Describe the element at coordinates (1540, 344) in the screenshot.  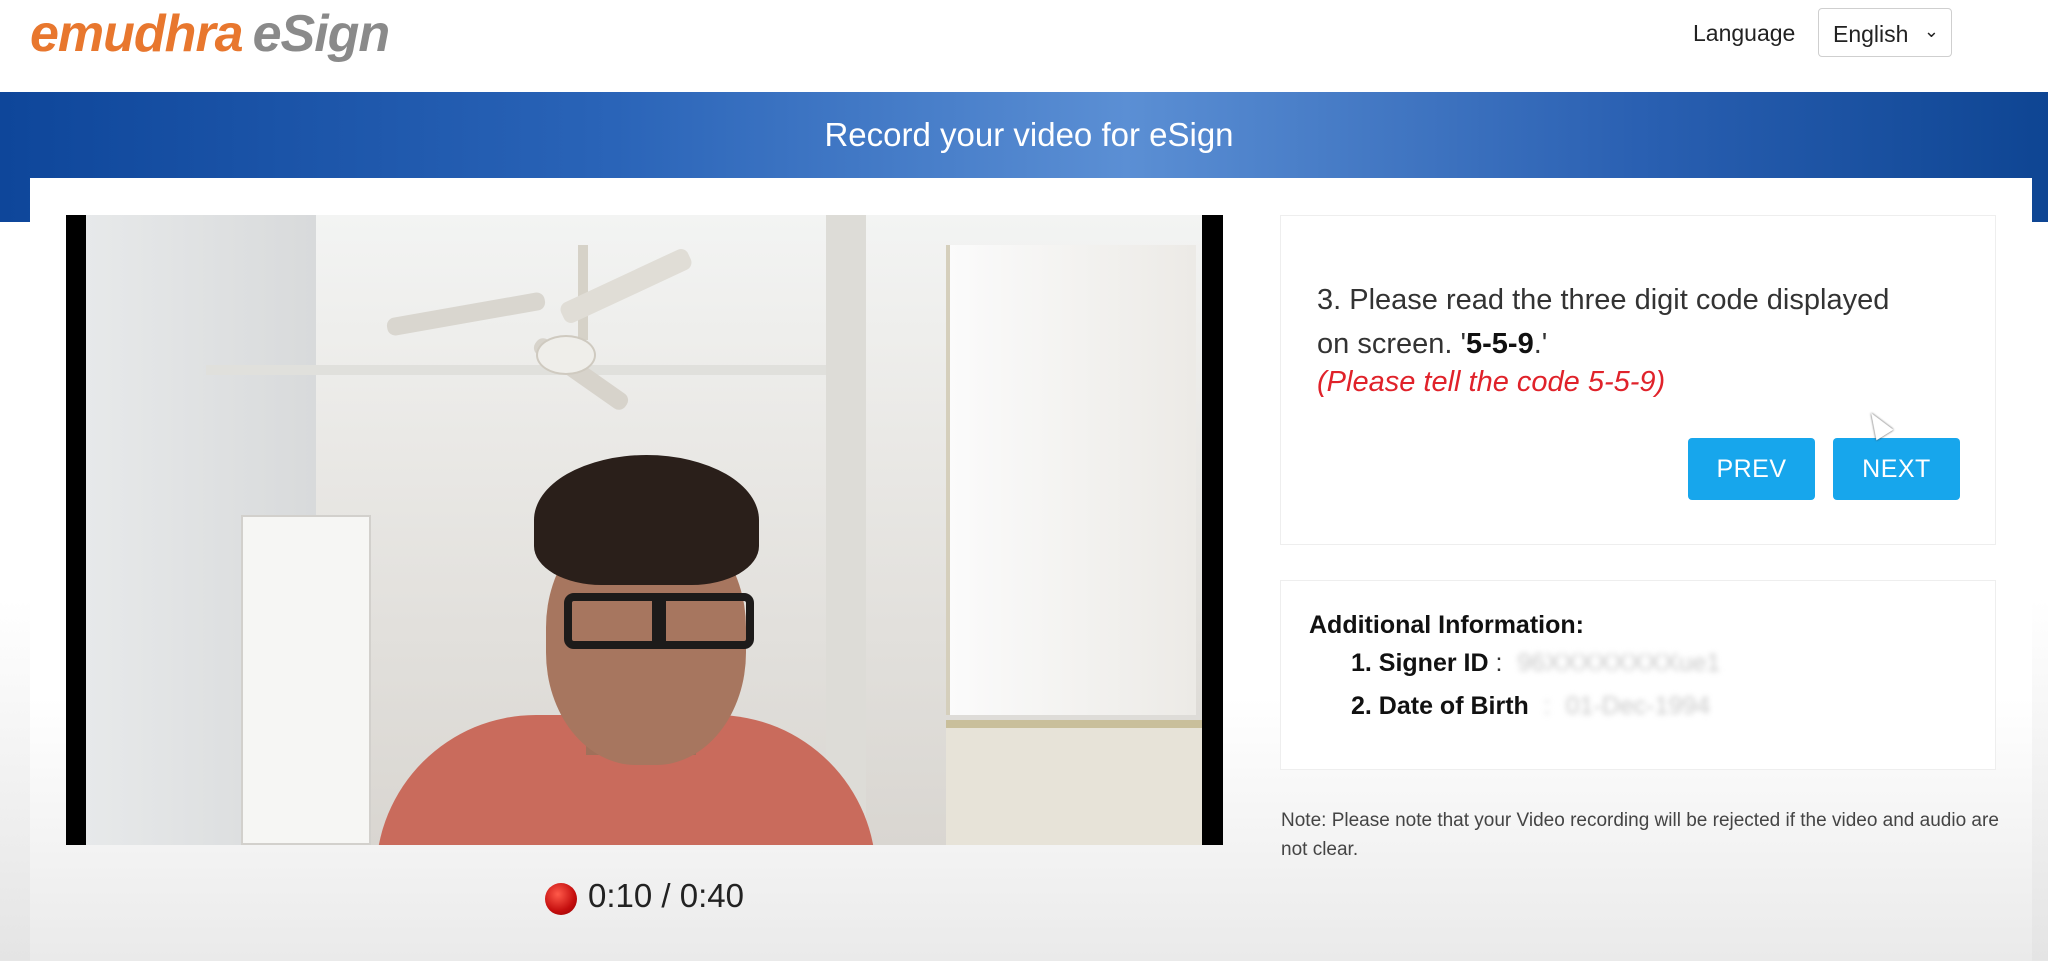
I see `instruction-suffix: .'` at that location.